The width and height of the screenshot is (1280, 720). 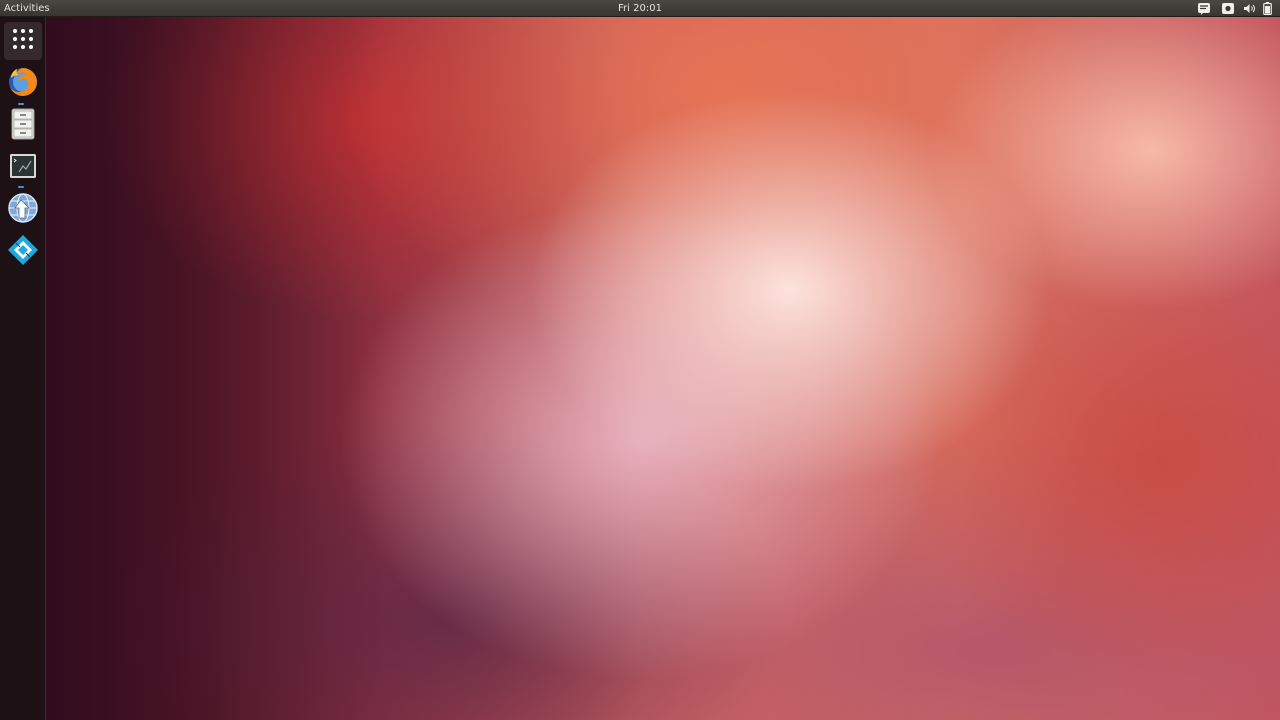 I want to click on kodi-icon, so click(x=23, y=252).